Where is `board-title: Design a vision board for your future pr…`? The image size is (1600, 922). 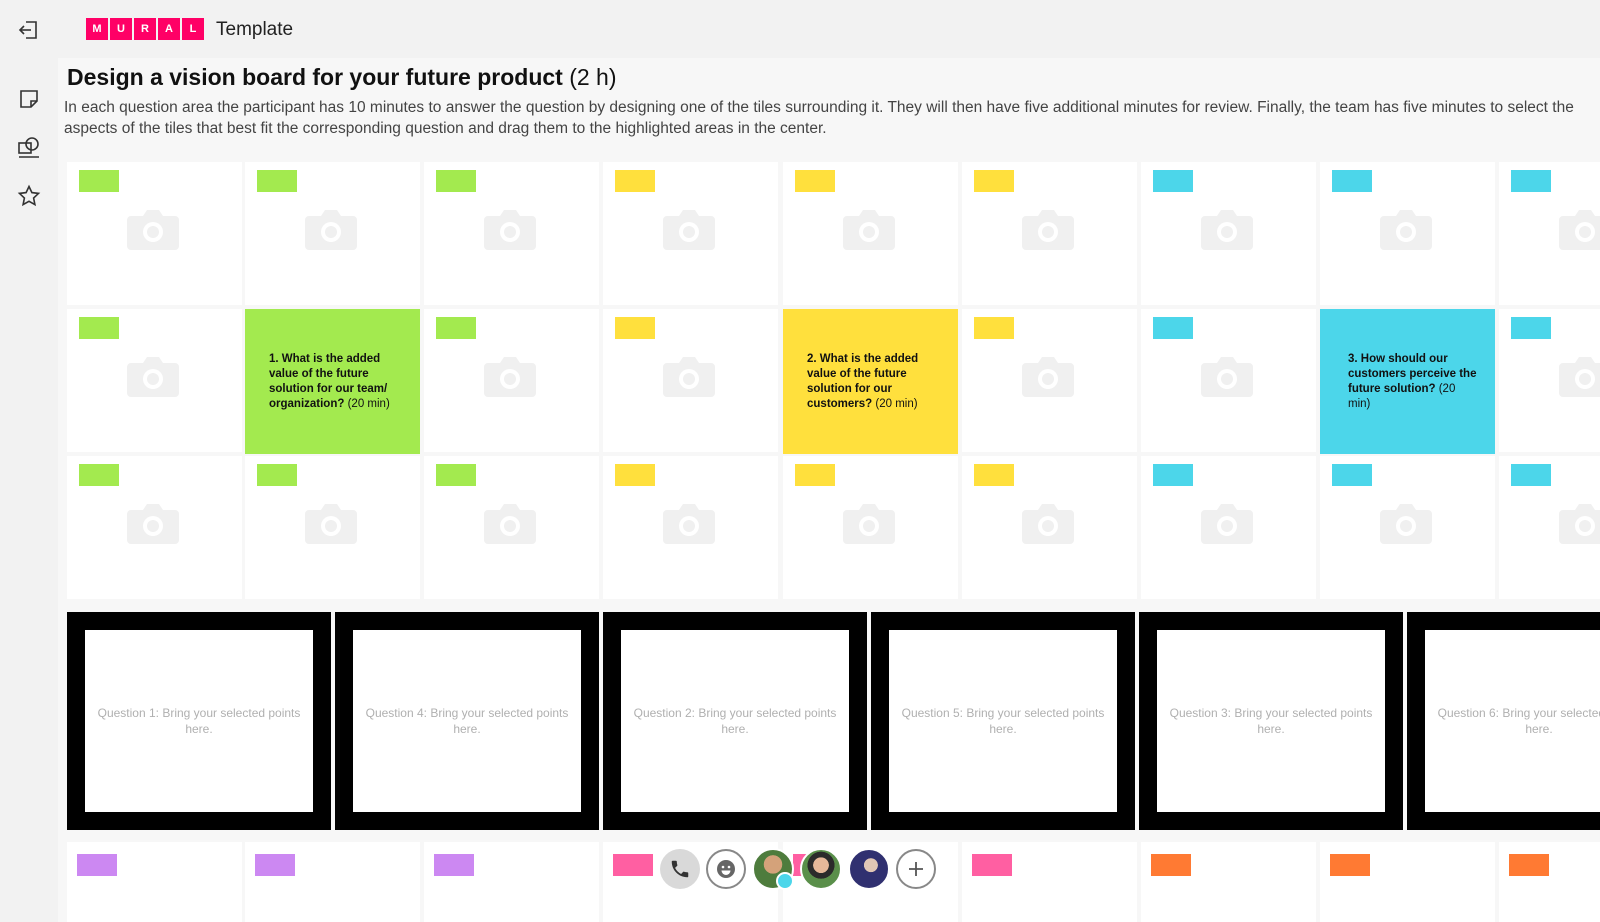
board-title: Design a vision board for your future pr… is located at coordinates (342, 77).